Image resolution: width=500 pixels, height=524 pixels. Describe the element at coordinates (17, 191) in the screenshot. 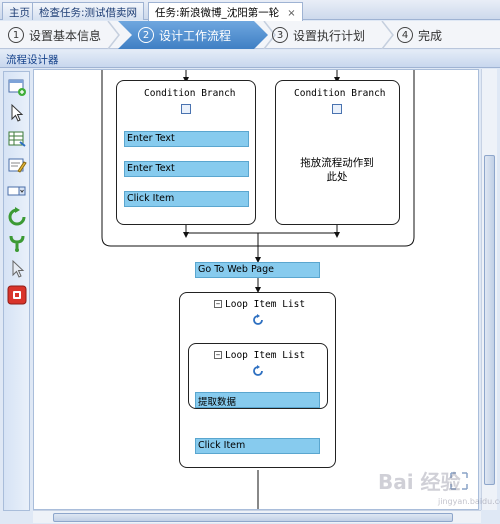

I see `select-option-icon` at that location.